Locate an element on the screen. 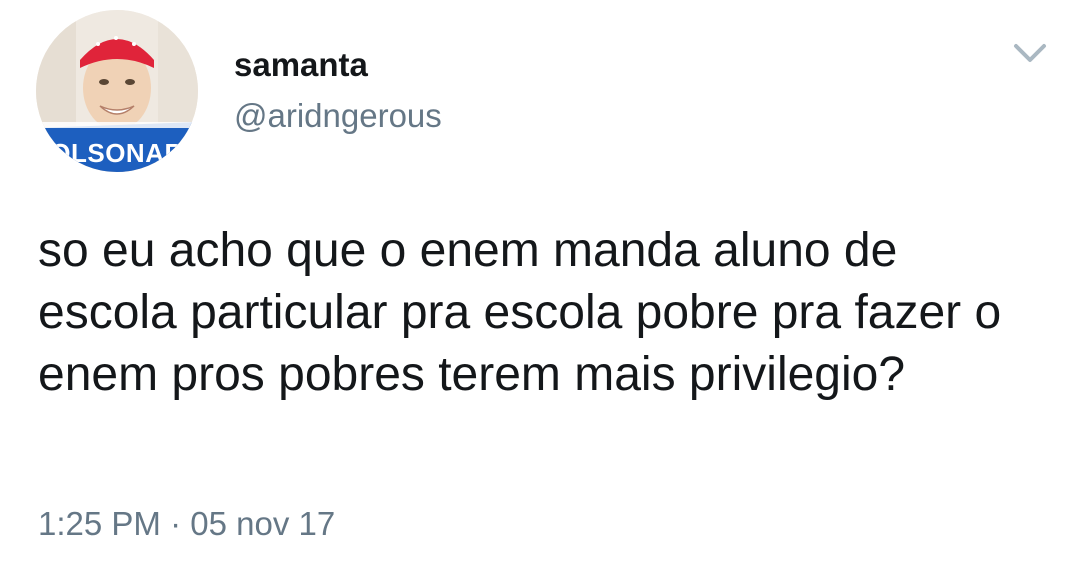 This screenshot has width=1069, height=580. tweet-time: 1:25 PM is located at coordinates (99, 523).